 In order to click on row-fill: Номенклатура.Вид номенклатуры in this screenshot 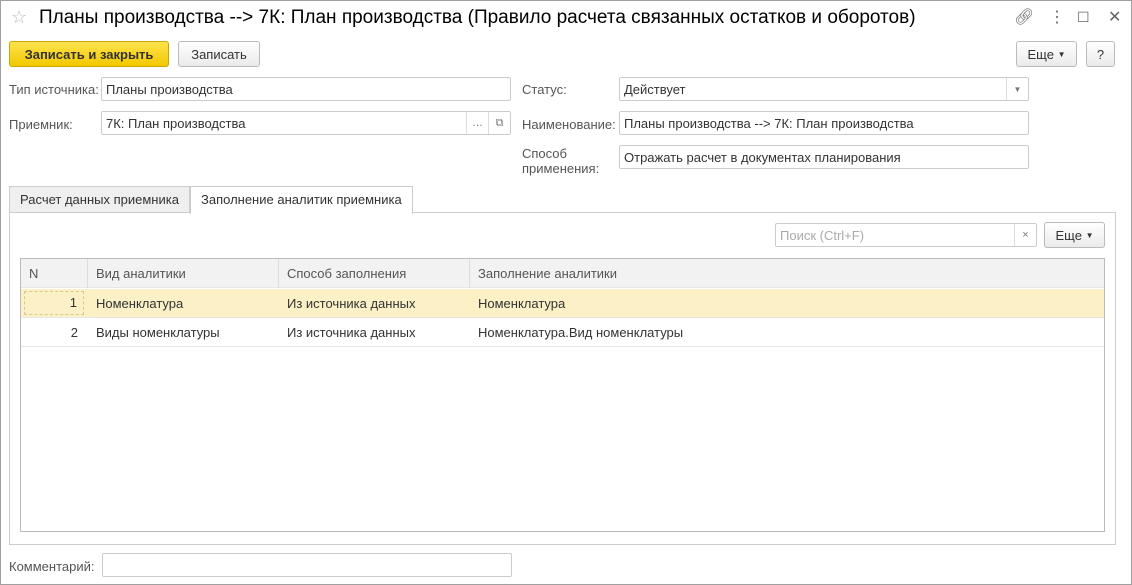, I will do `click(581, 332)`.